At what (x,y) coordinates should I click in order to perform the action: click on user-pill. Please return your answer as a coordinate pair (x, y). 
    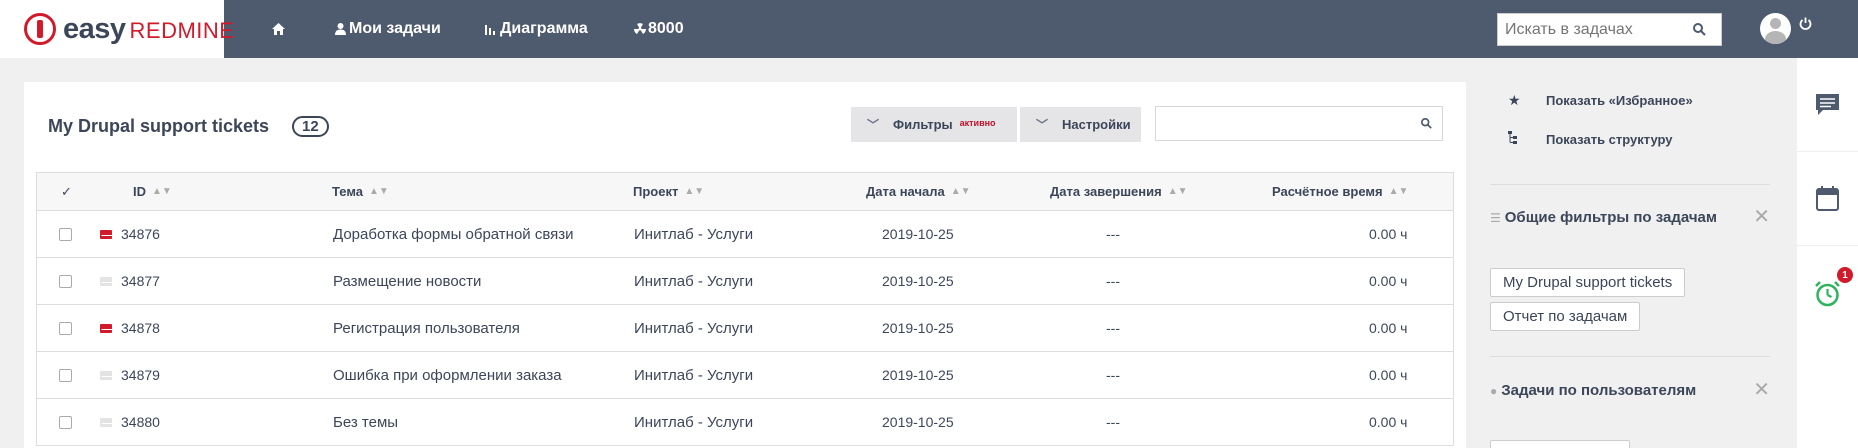
    Looking at the image, I should click on (1560, 444).